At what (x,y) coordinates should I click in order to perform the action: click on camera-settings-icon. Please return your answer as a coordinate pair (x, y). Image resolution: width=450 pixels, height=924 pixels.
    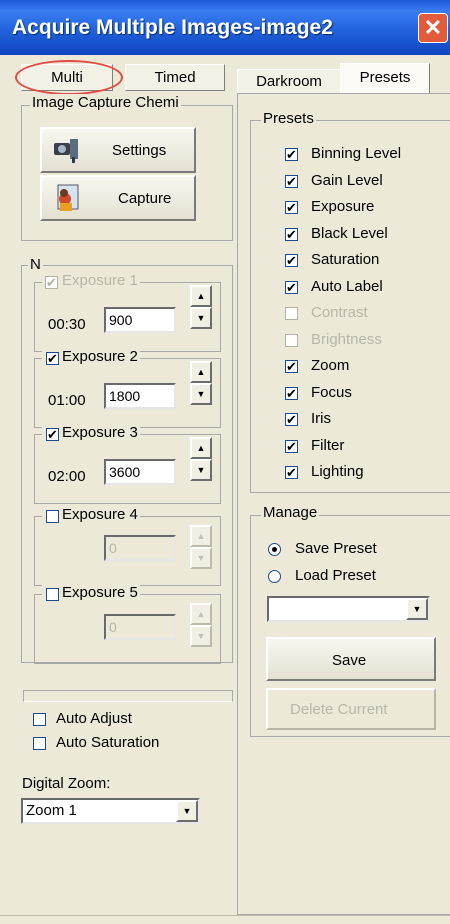
    Looking at the image, I should click on (66, 151).